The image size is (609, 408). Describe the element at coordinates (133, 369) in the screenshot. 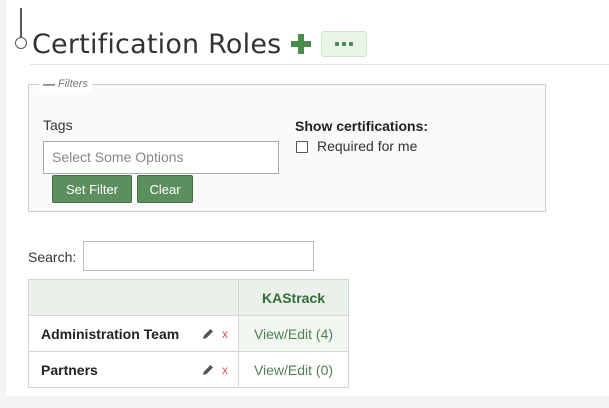

I see `role-name-cell: Partners x` at that location.